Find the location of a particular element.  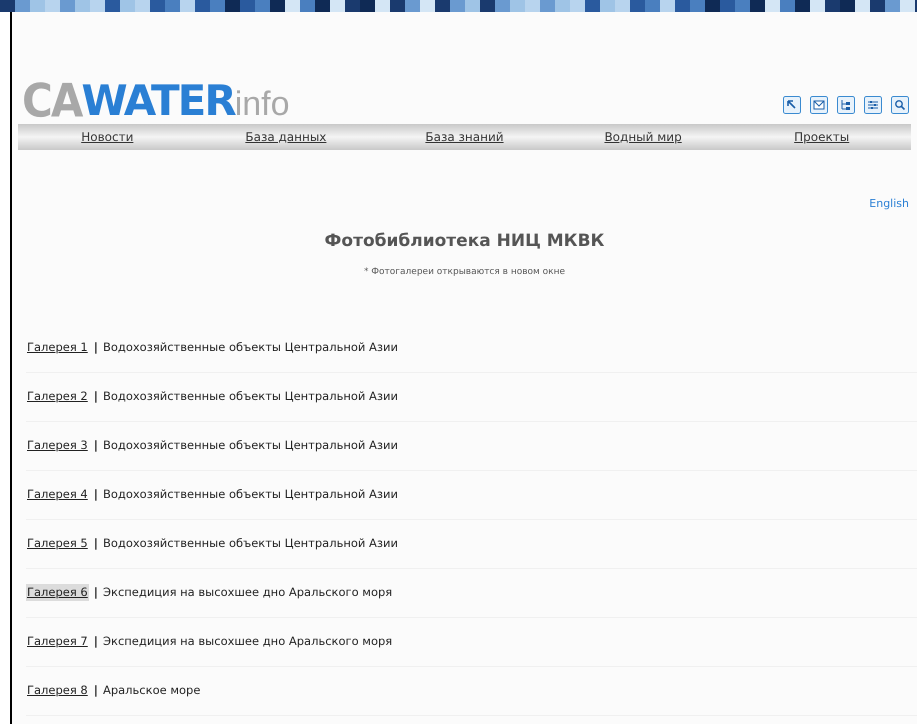

gallery-link: Галерея 6 is located at coordinates (57, 593).